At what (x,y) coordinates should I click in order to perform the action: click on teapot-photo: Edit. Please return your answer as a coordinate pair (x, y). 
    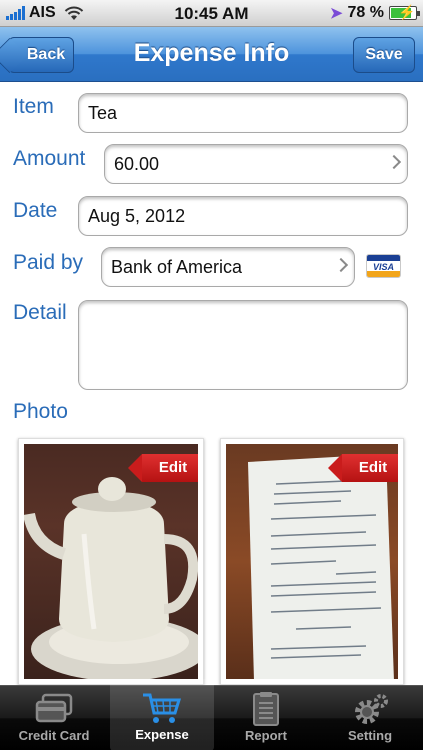
    Looking at the image, I should click on (111, 561).